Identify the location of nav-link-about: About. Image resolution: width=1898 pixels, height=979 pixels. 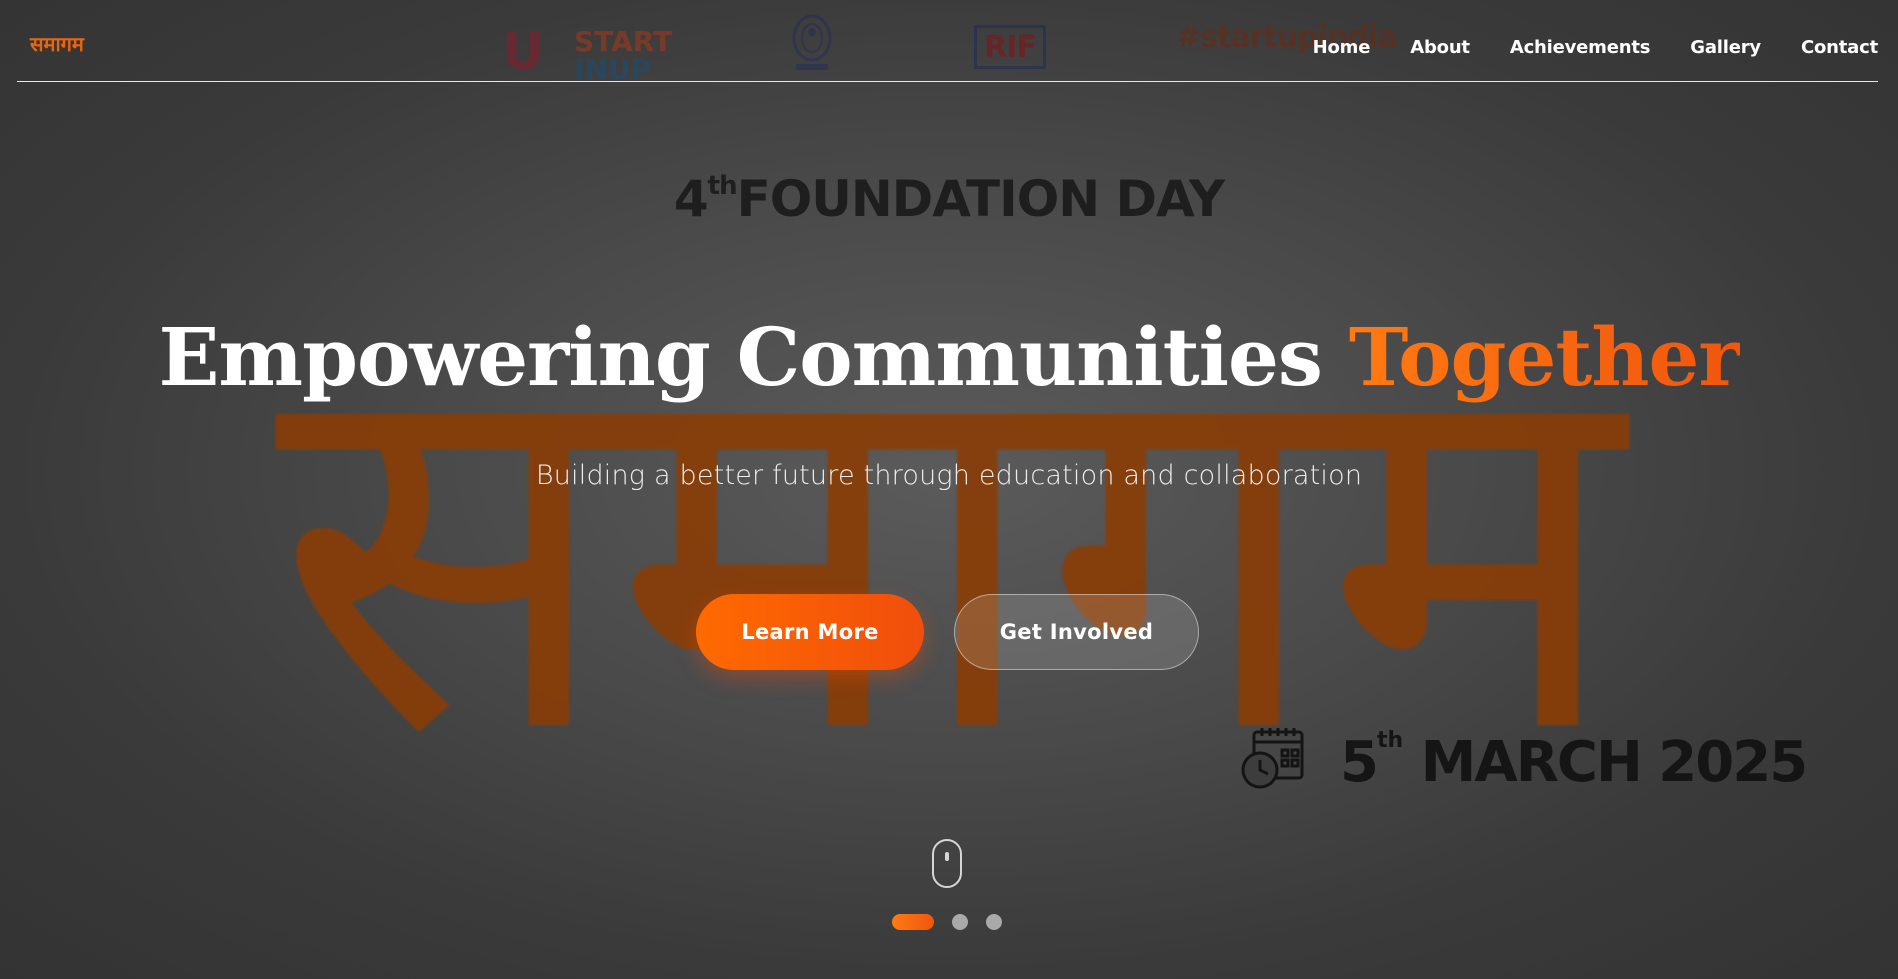
(1440, 47).